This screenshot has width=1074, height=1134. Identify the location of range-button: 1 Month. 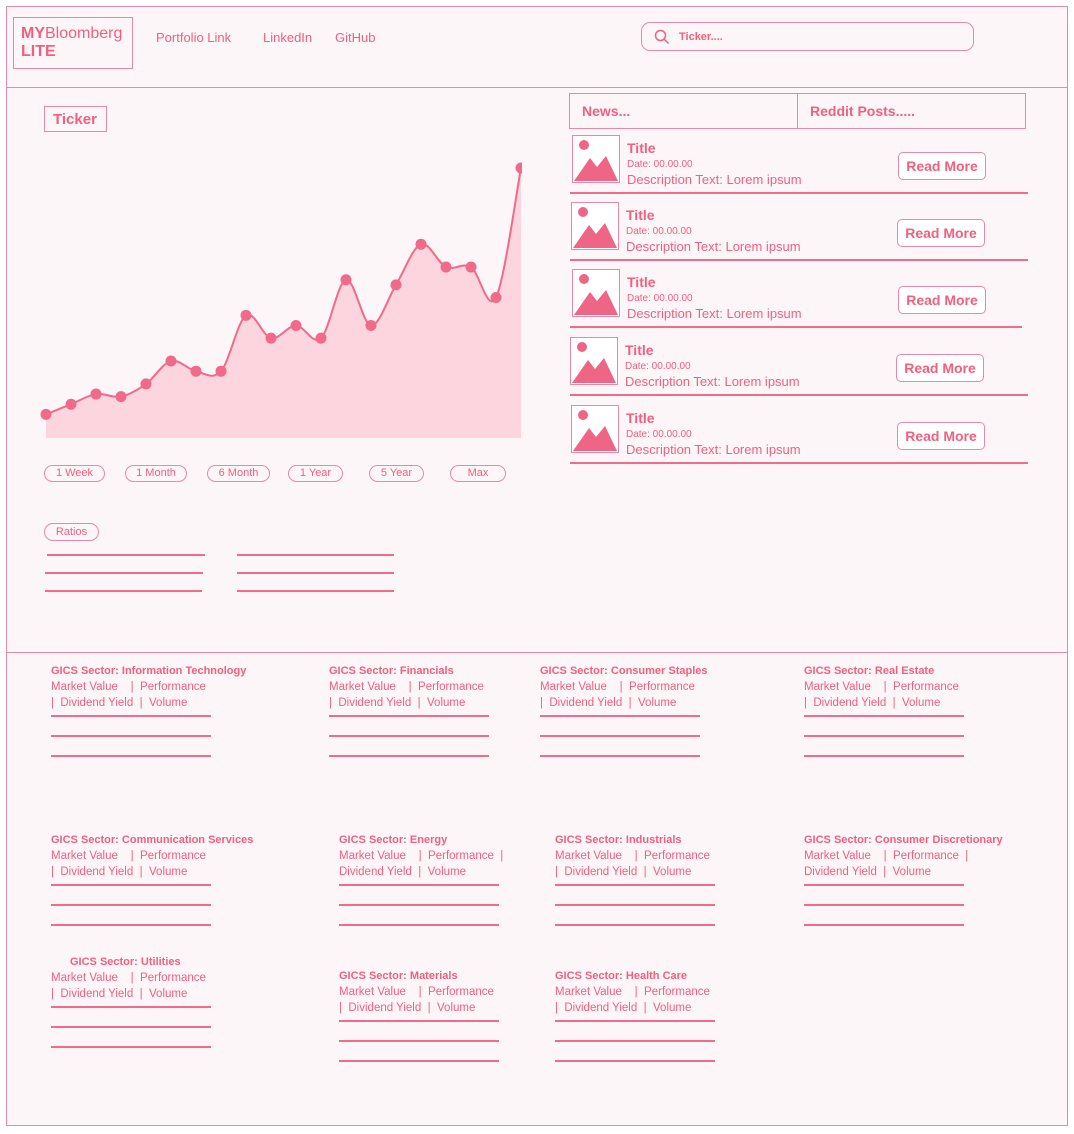
(156, 473).